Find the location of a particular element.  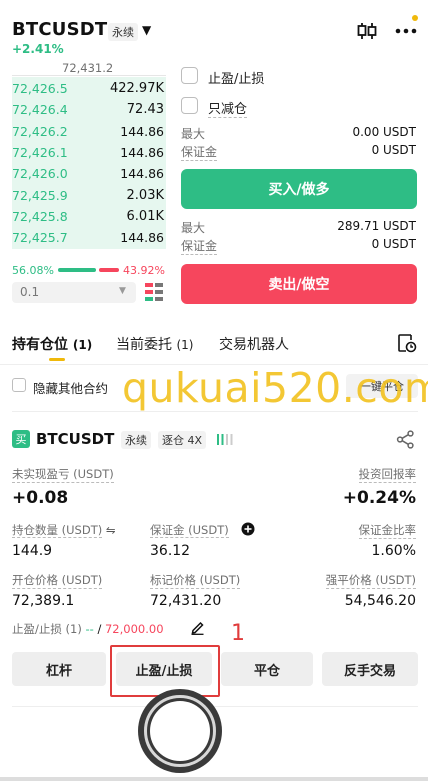

orderbook-row: 72,425.8 6.01K is located at coordinates (89, 216).